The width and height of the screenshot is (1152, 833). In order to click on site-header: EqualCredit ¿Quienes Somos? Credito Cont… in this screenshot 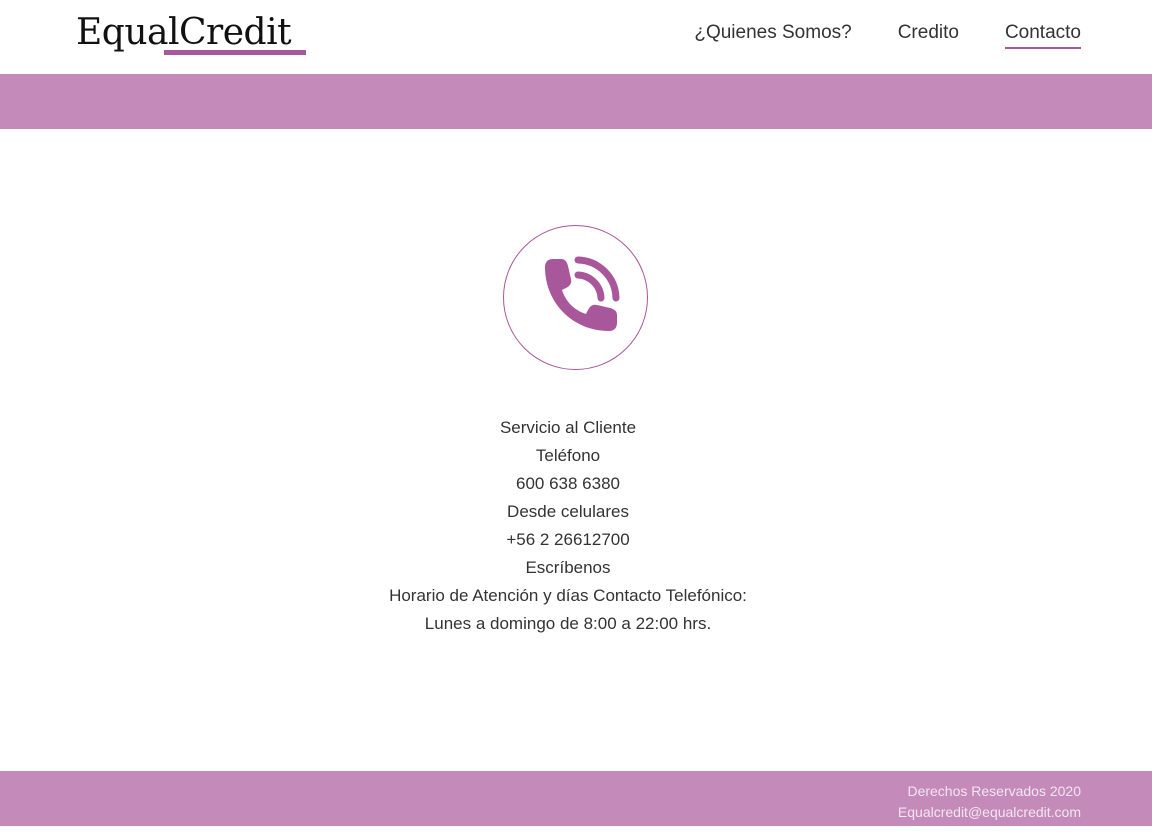, I will do `click(576, 37)`.